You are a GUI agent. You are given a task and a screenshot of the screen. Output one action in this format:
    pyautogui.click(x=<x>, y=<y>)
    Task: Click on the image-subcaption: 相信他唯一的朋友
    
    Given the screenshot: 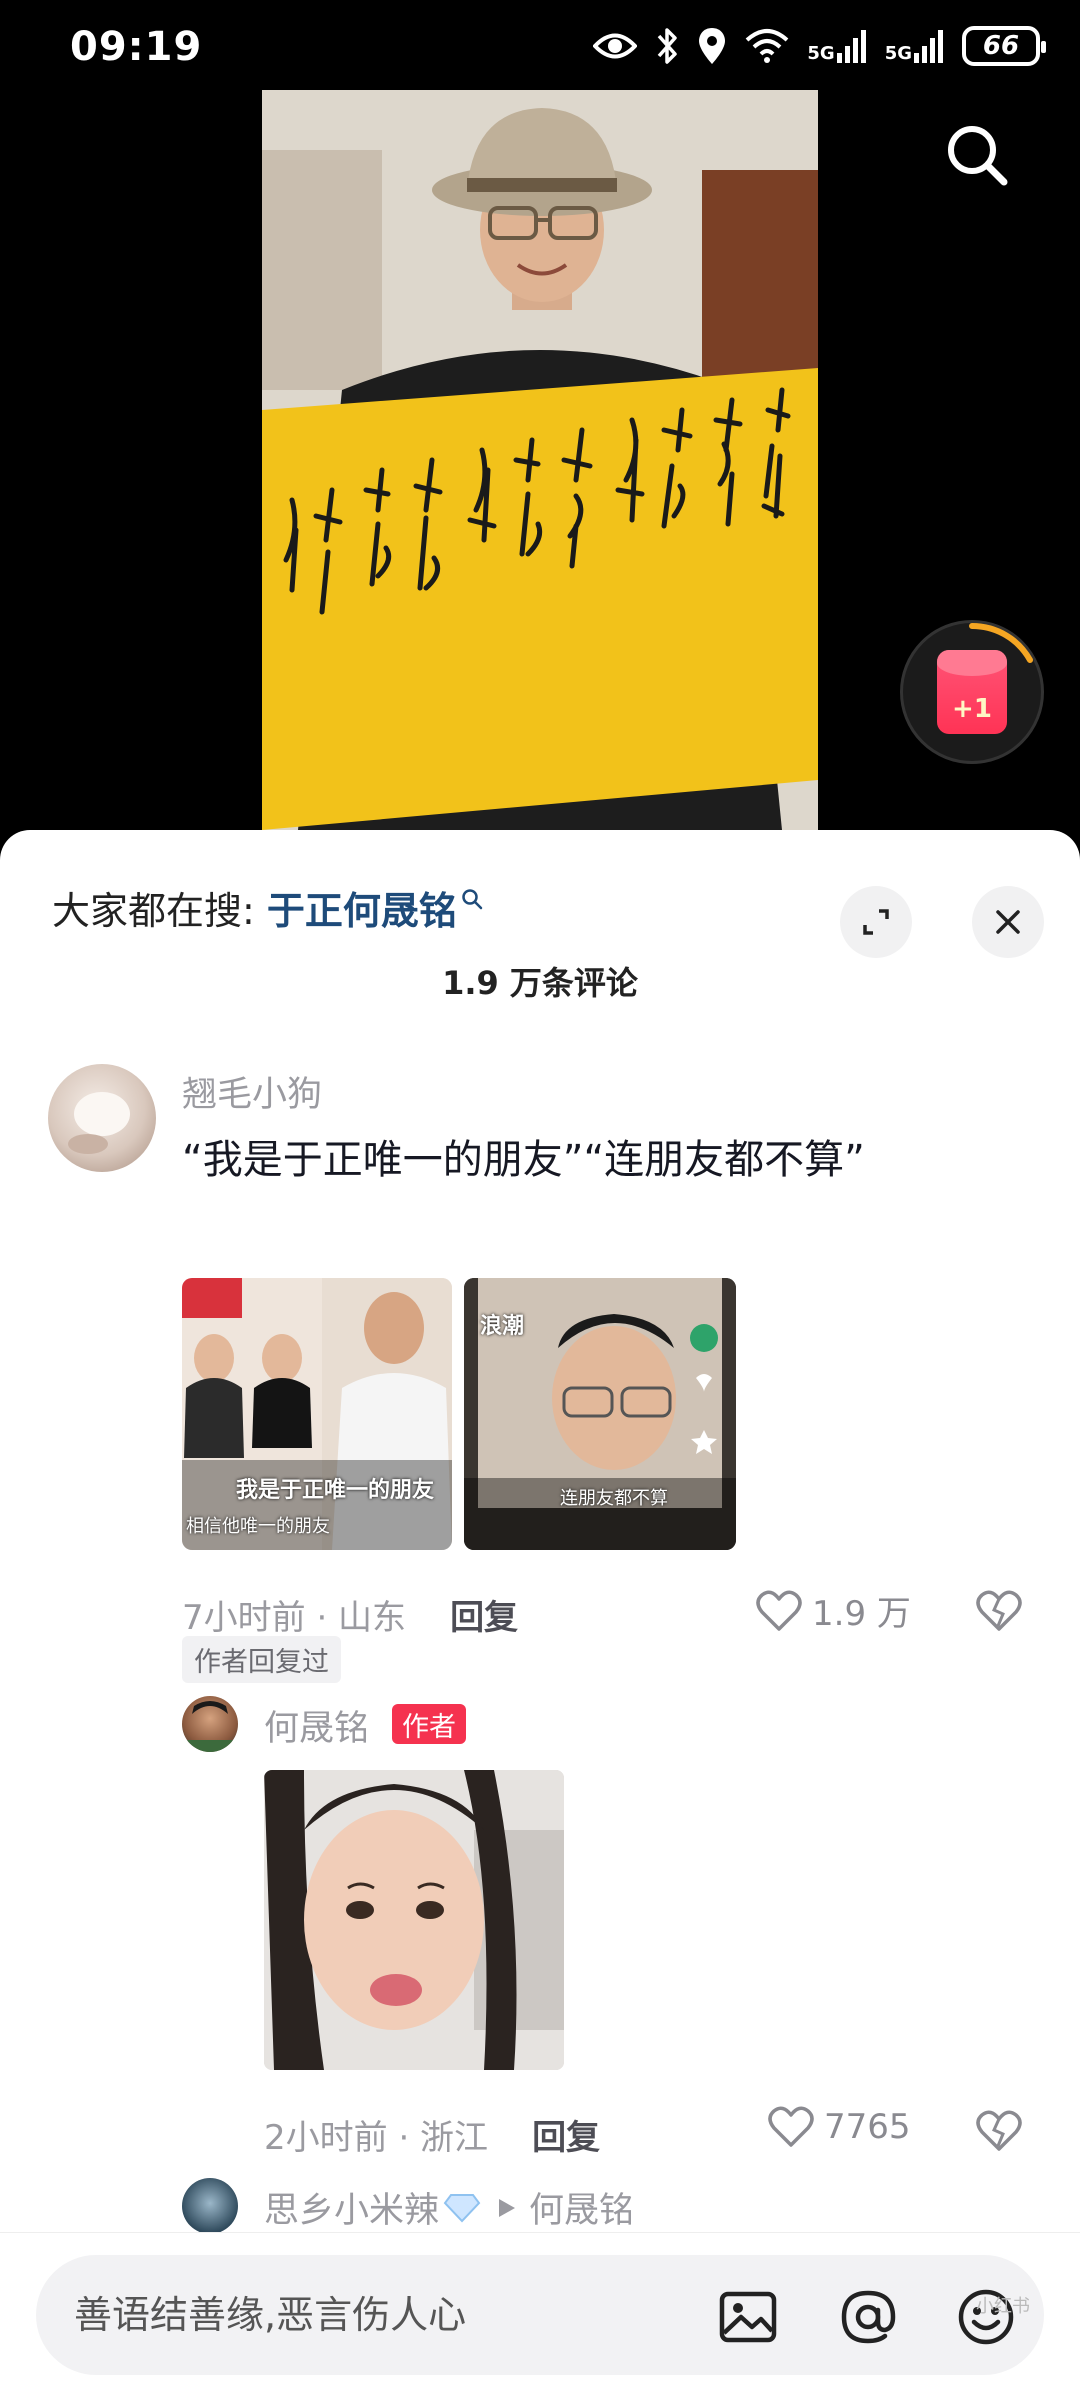 What is the action you would take?
    pyautogui.click(x=258, y=1526)
    